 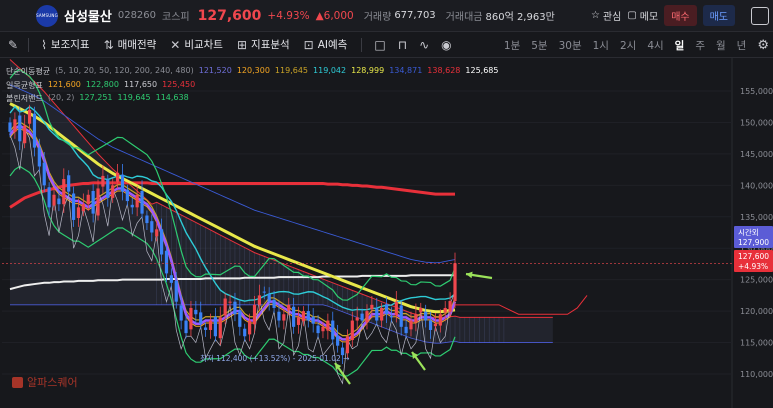 What do you see at coordinates (52, 382) in the screenshot?
I see `watermark-text: 알파스퀘어` at bounding box center [52, 382].